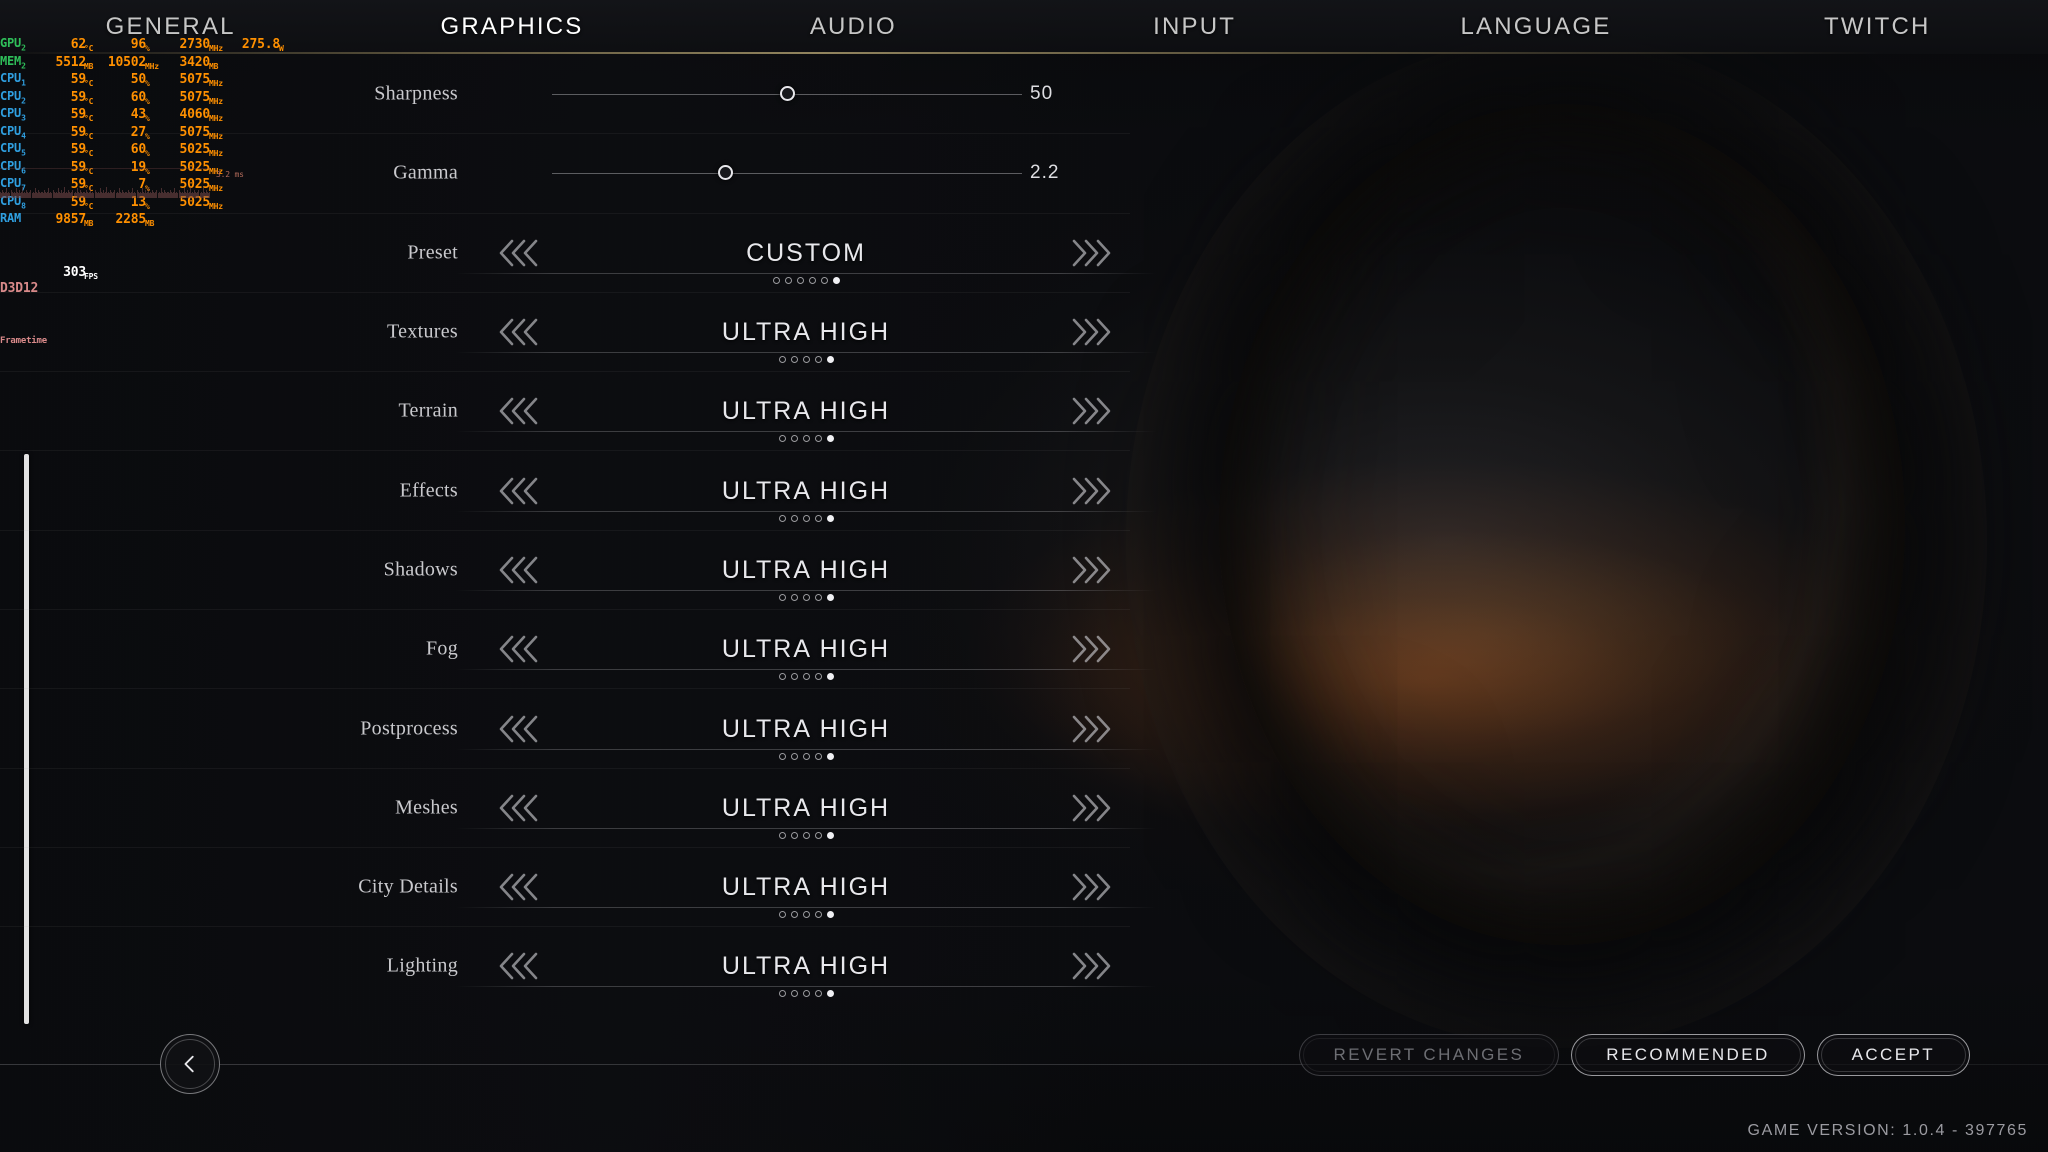 The image size is (2048, 1152). What do you see at coordinates (806, 253) in the screenshot?
I see `option-value-wrap: CUSTOM` at bounding box center [806, 253].